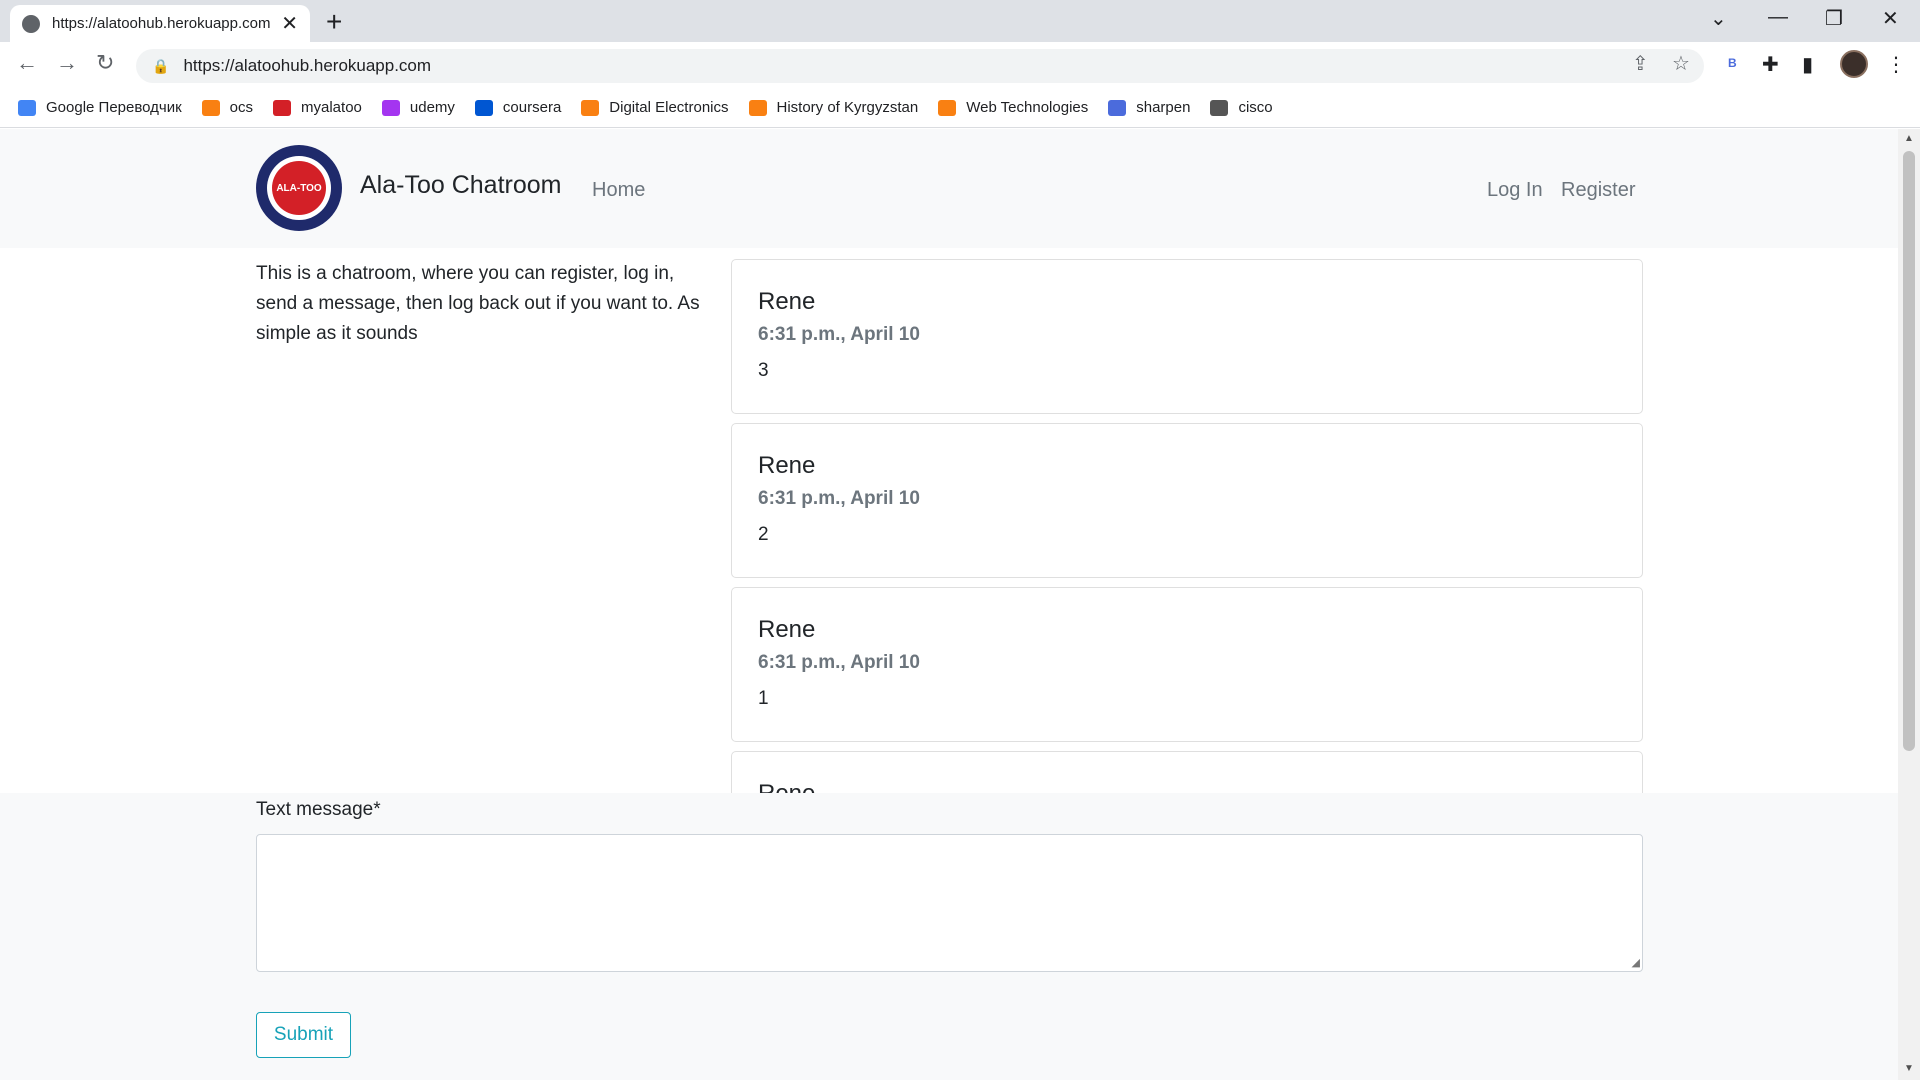 This screenshot has height=1080, width=1920. I want to click on close-window-icon: ✕, so click(1890, 18).